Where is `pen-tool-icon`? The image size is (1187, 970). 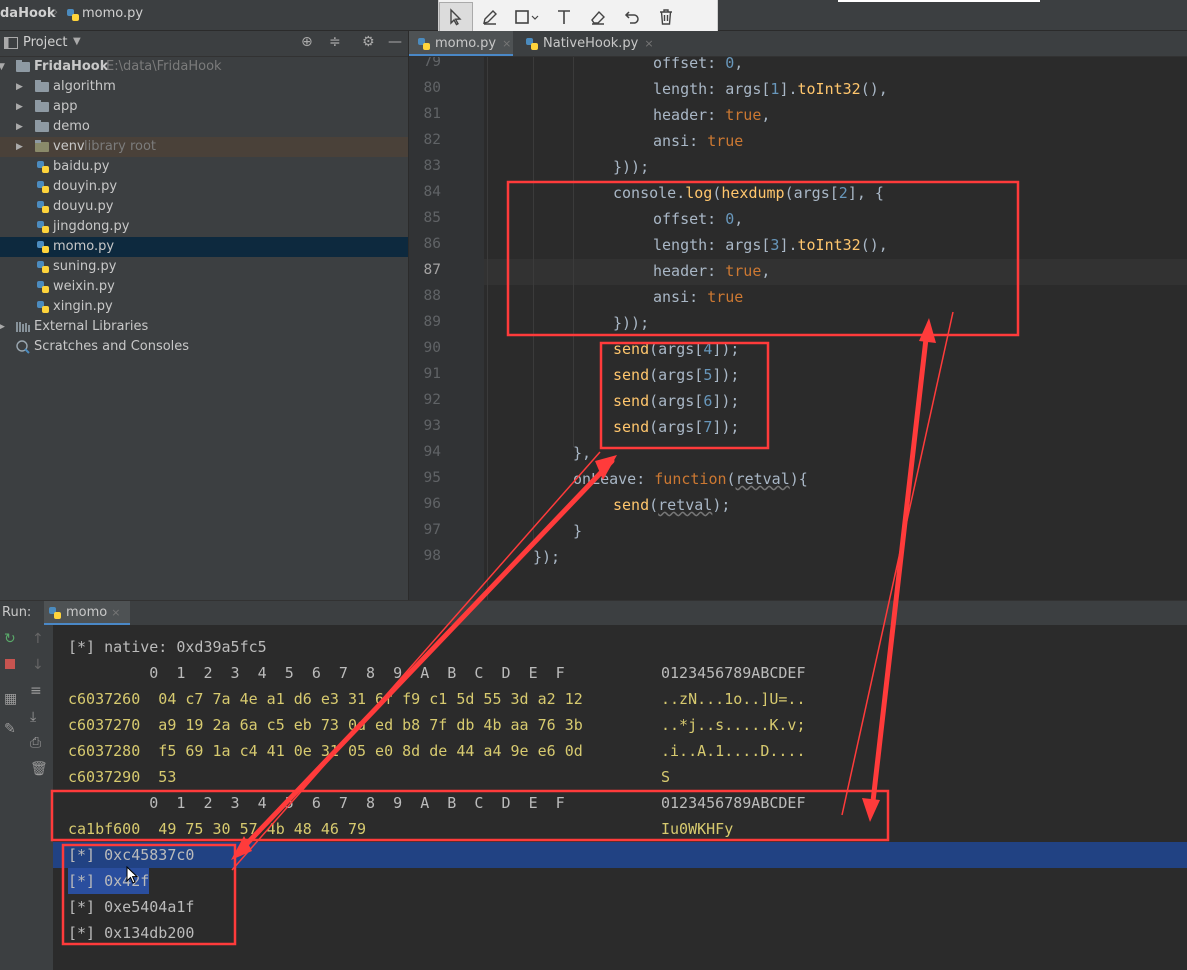 pen-tool-icon is located at coordinates (490, 17).